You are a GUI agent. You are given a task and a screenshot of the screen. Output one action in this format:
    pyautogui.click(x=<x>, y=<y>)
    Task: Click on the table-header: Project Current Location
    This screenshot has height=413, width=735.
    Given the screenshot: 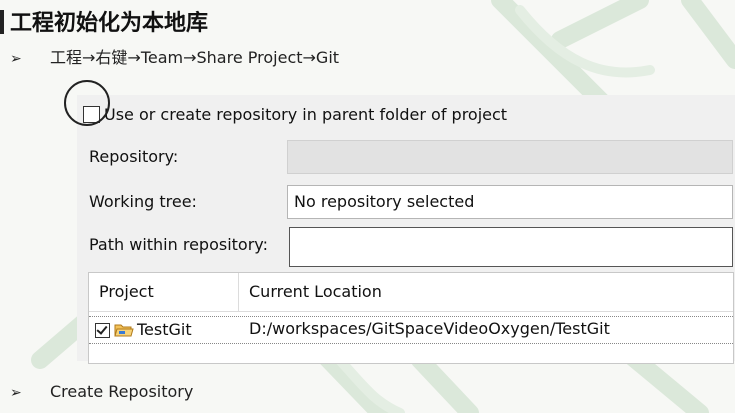 What is the action you would take?
    pyautogui.click(x=411, y=292)
    